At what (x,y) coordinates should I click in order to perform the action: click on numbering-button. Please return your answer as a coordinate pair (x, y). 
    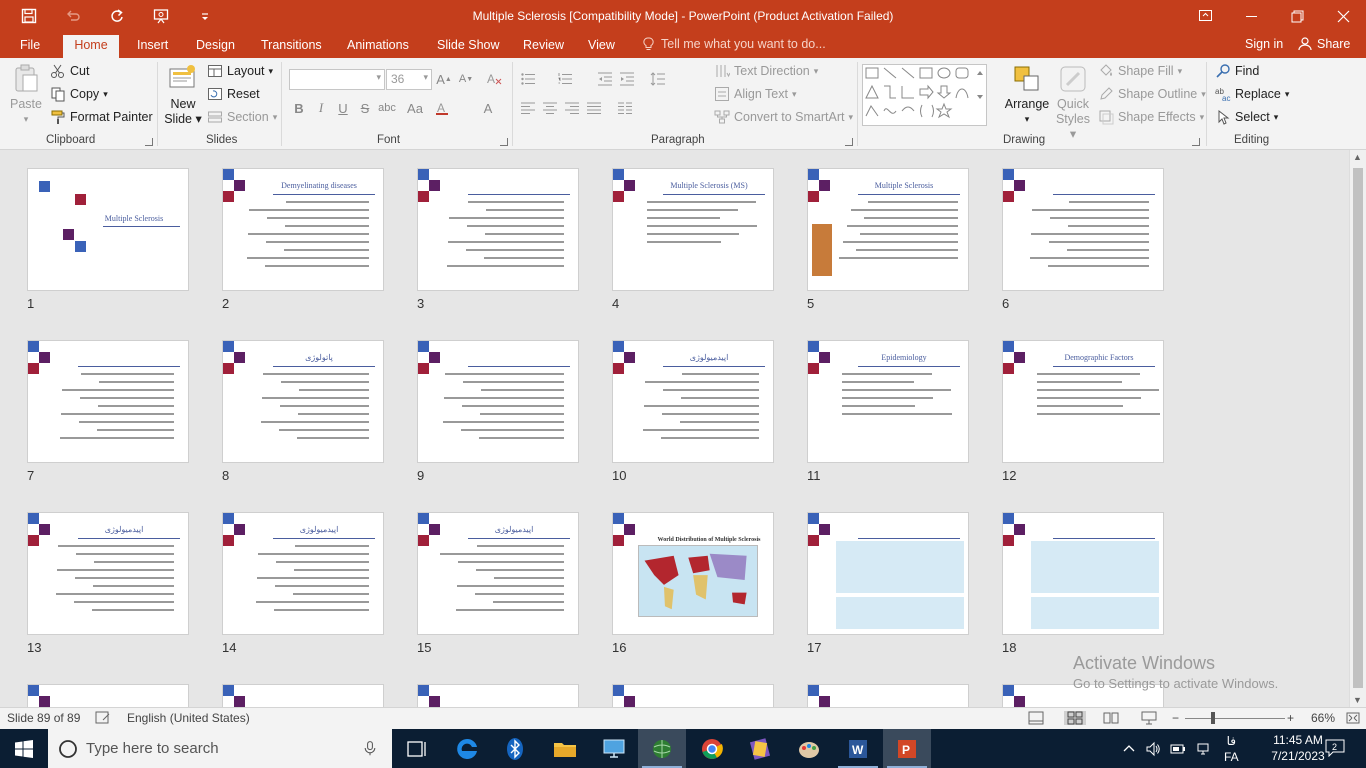
    Looking at the image, I should click on (565, 79).